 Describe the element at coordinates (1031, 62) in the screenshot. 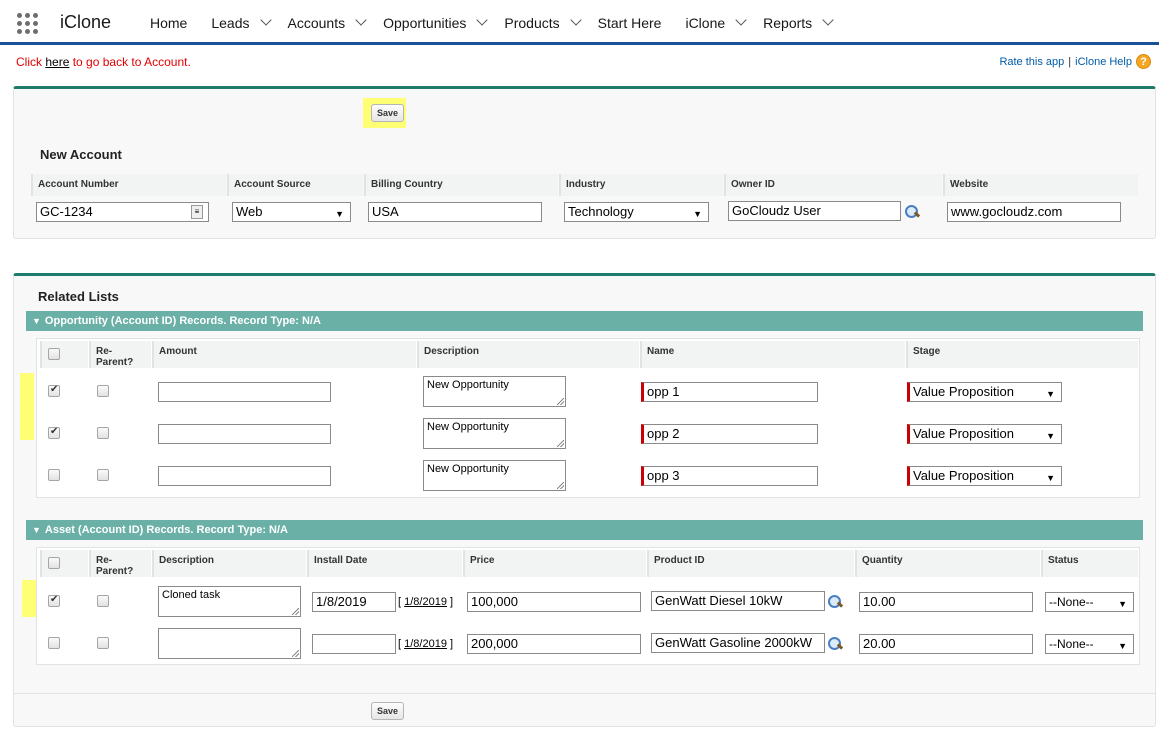

I see `rate-app-link: Rate this app` at that location.